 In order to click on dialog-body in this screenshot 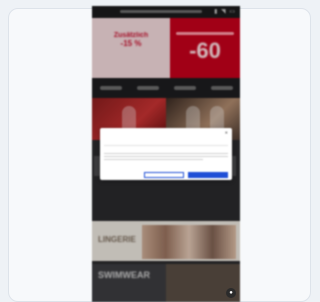, I will do `click(166, 157)`.